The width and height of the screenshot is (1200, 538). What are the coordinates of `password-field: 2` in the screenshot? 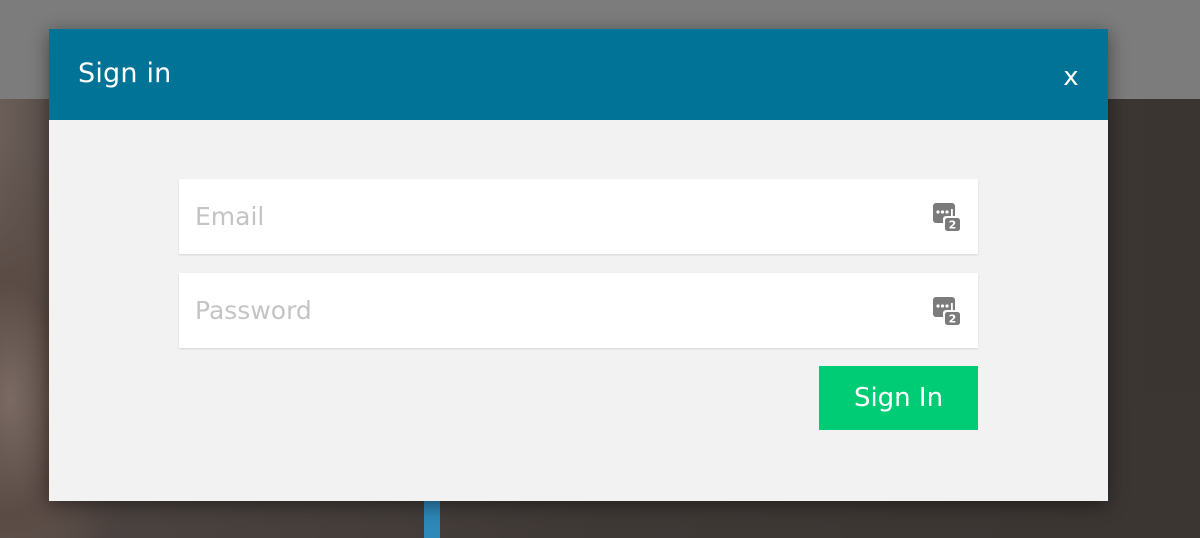 It's located at (578, 310).